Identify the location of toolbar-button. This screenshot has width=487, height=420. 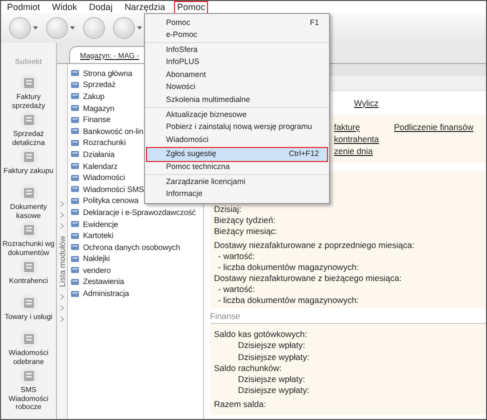
(94, 28).